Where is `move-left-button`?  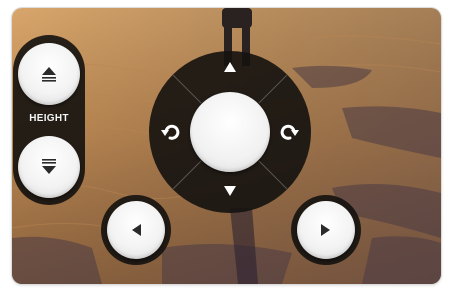 move-left-button is located at coordinates (136, 230).